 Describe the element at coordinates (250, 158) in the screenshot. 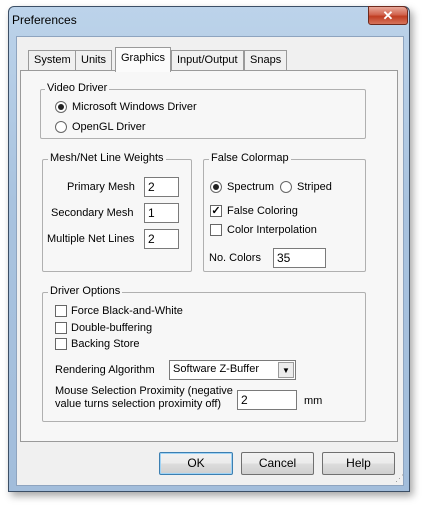

I see `false-colormap-group-label: False Colormap` at that location.